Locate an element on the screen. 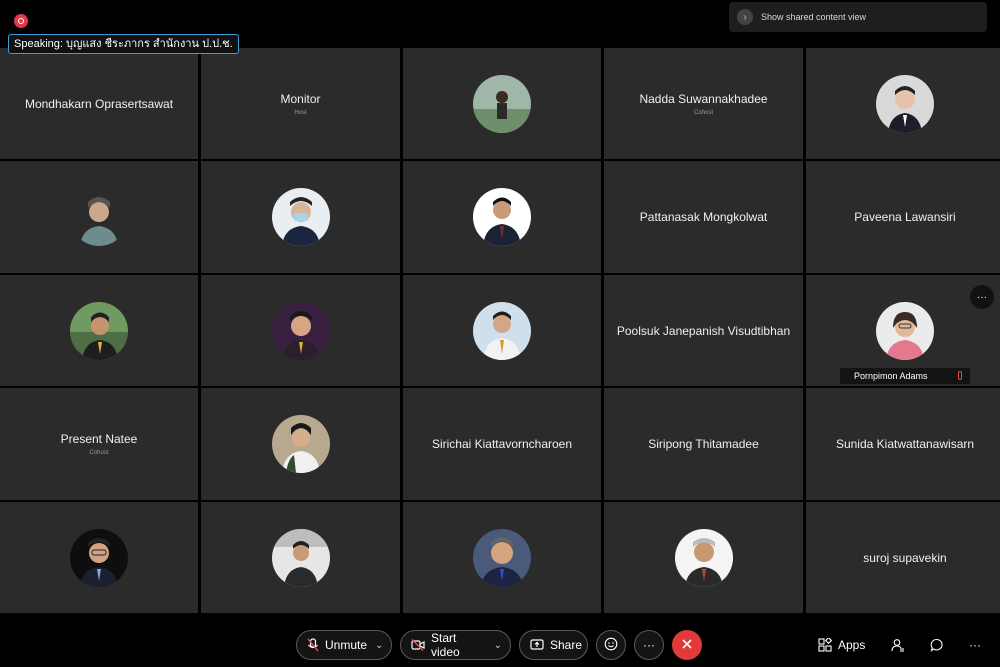 The height and width of the screenshot is (667, 1000). participant-tile: suroj supavekin is located at coordinates (903, 557).